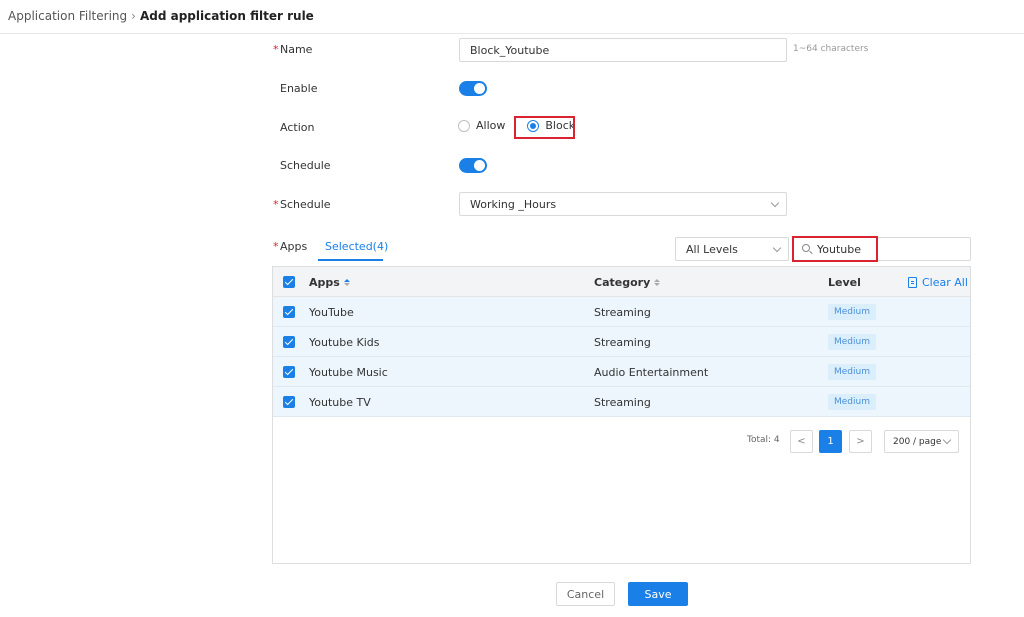 This screenshot has width=1024, height=617. What do you see at coordinates (835, 249) in the screenshot?
I see `search-highlight-annotation` at bounding box center [835, 249].